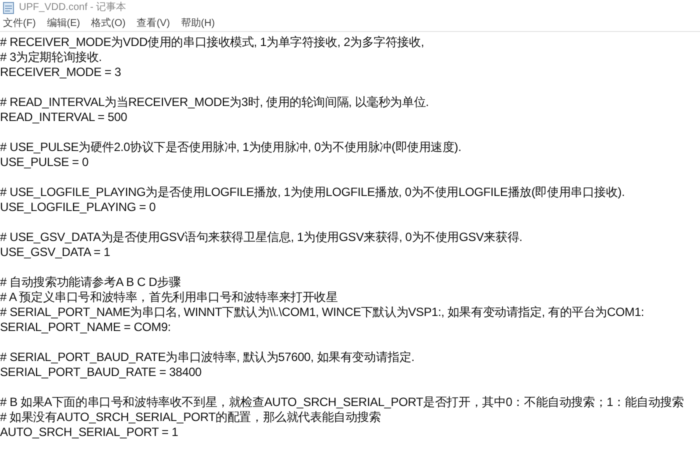  I want to click on menu-item: 编辑(E), so click(63, 22).